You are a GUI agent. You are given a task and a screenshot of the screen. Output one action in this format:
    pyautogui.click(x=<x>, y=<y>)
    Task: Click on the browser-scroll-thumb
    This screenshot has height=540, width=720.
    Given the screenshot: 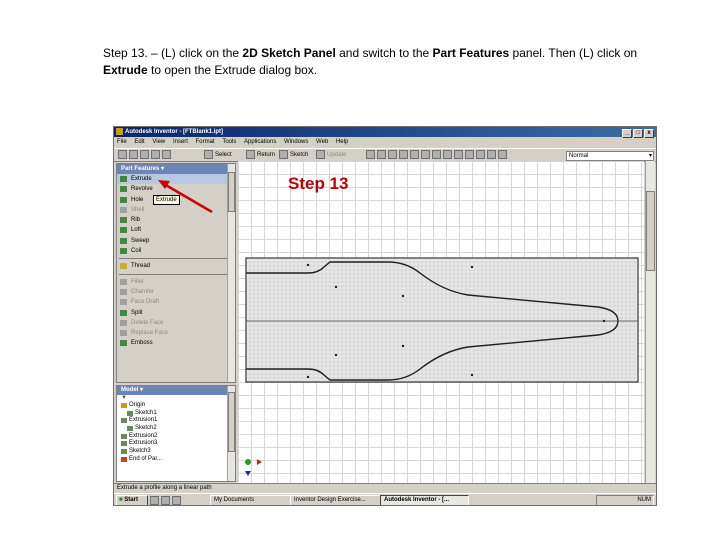 What is the action you would take?
    pyautogui.click(x=231, y=422)
    